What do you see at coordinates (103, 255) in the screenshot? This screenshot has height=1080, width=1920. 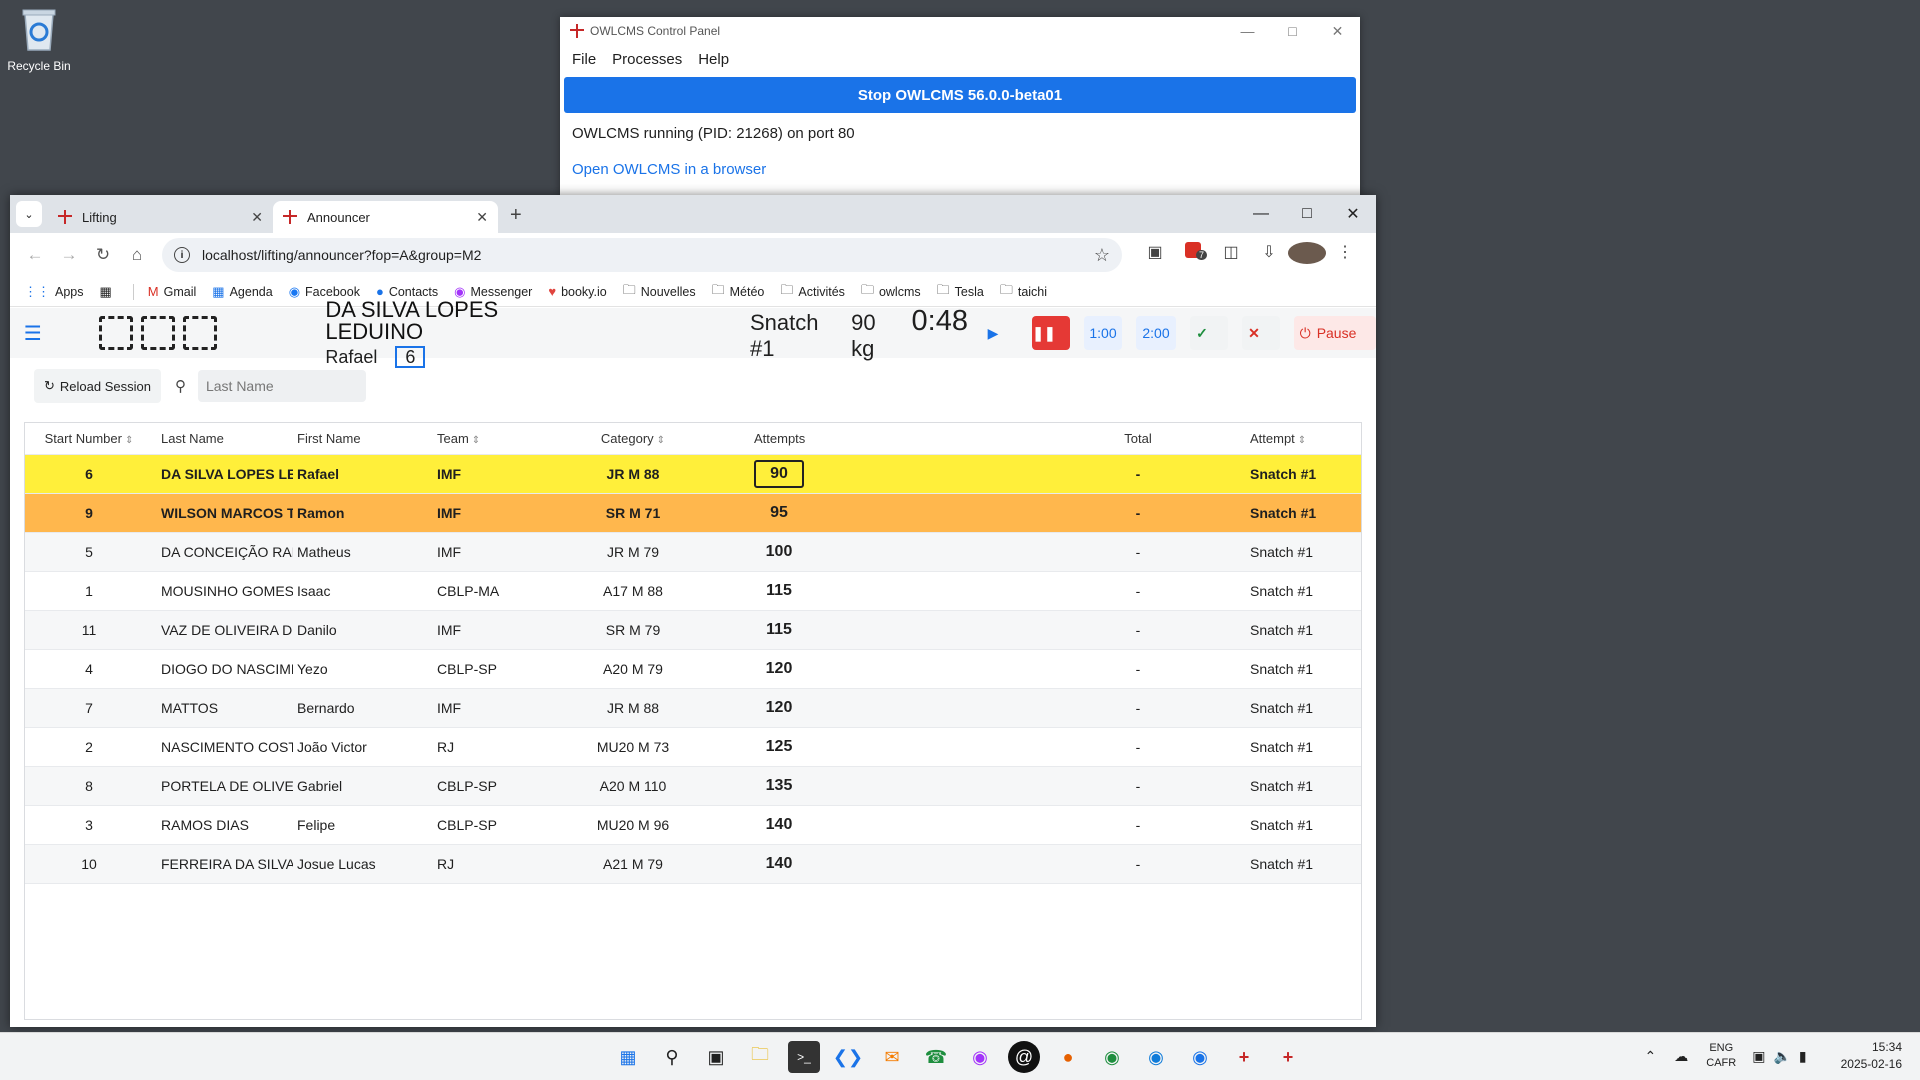 I see `reload-icon: ↻` at bounding box center [103, 255].